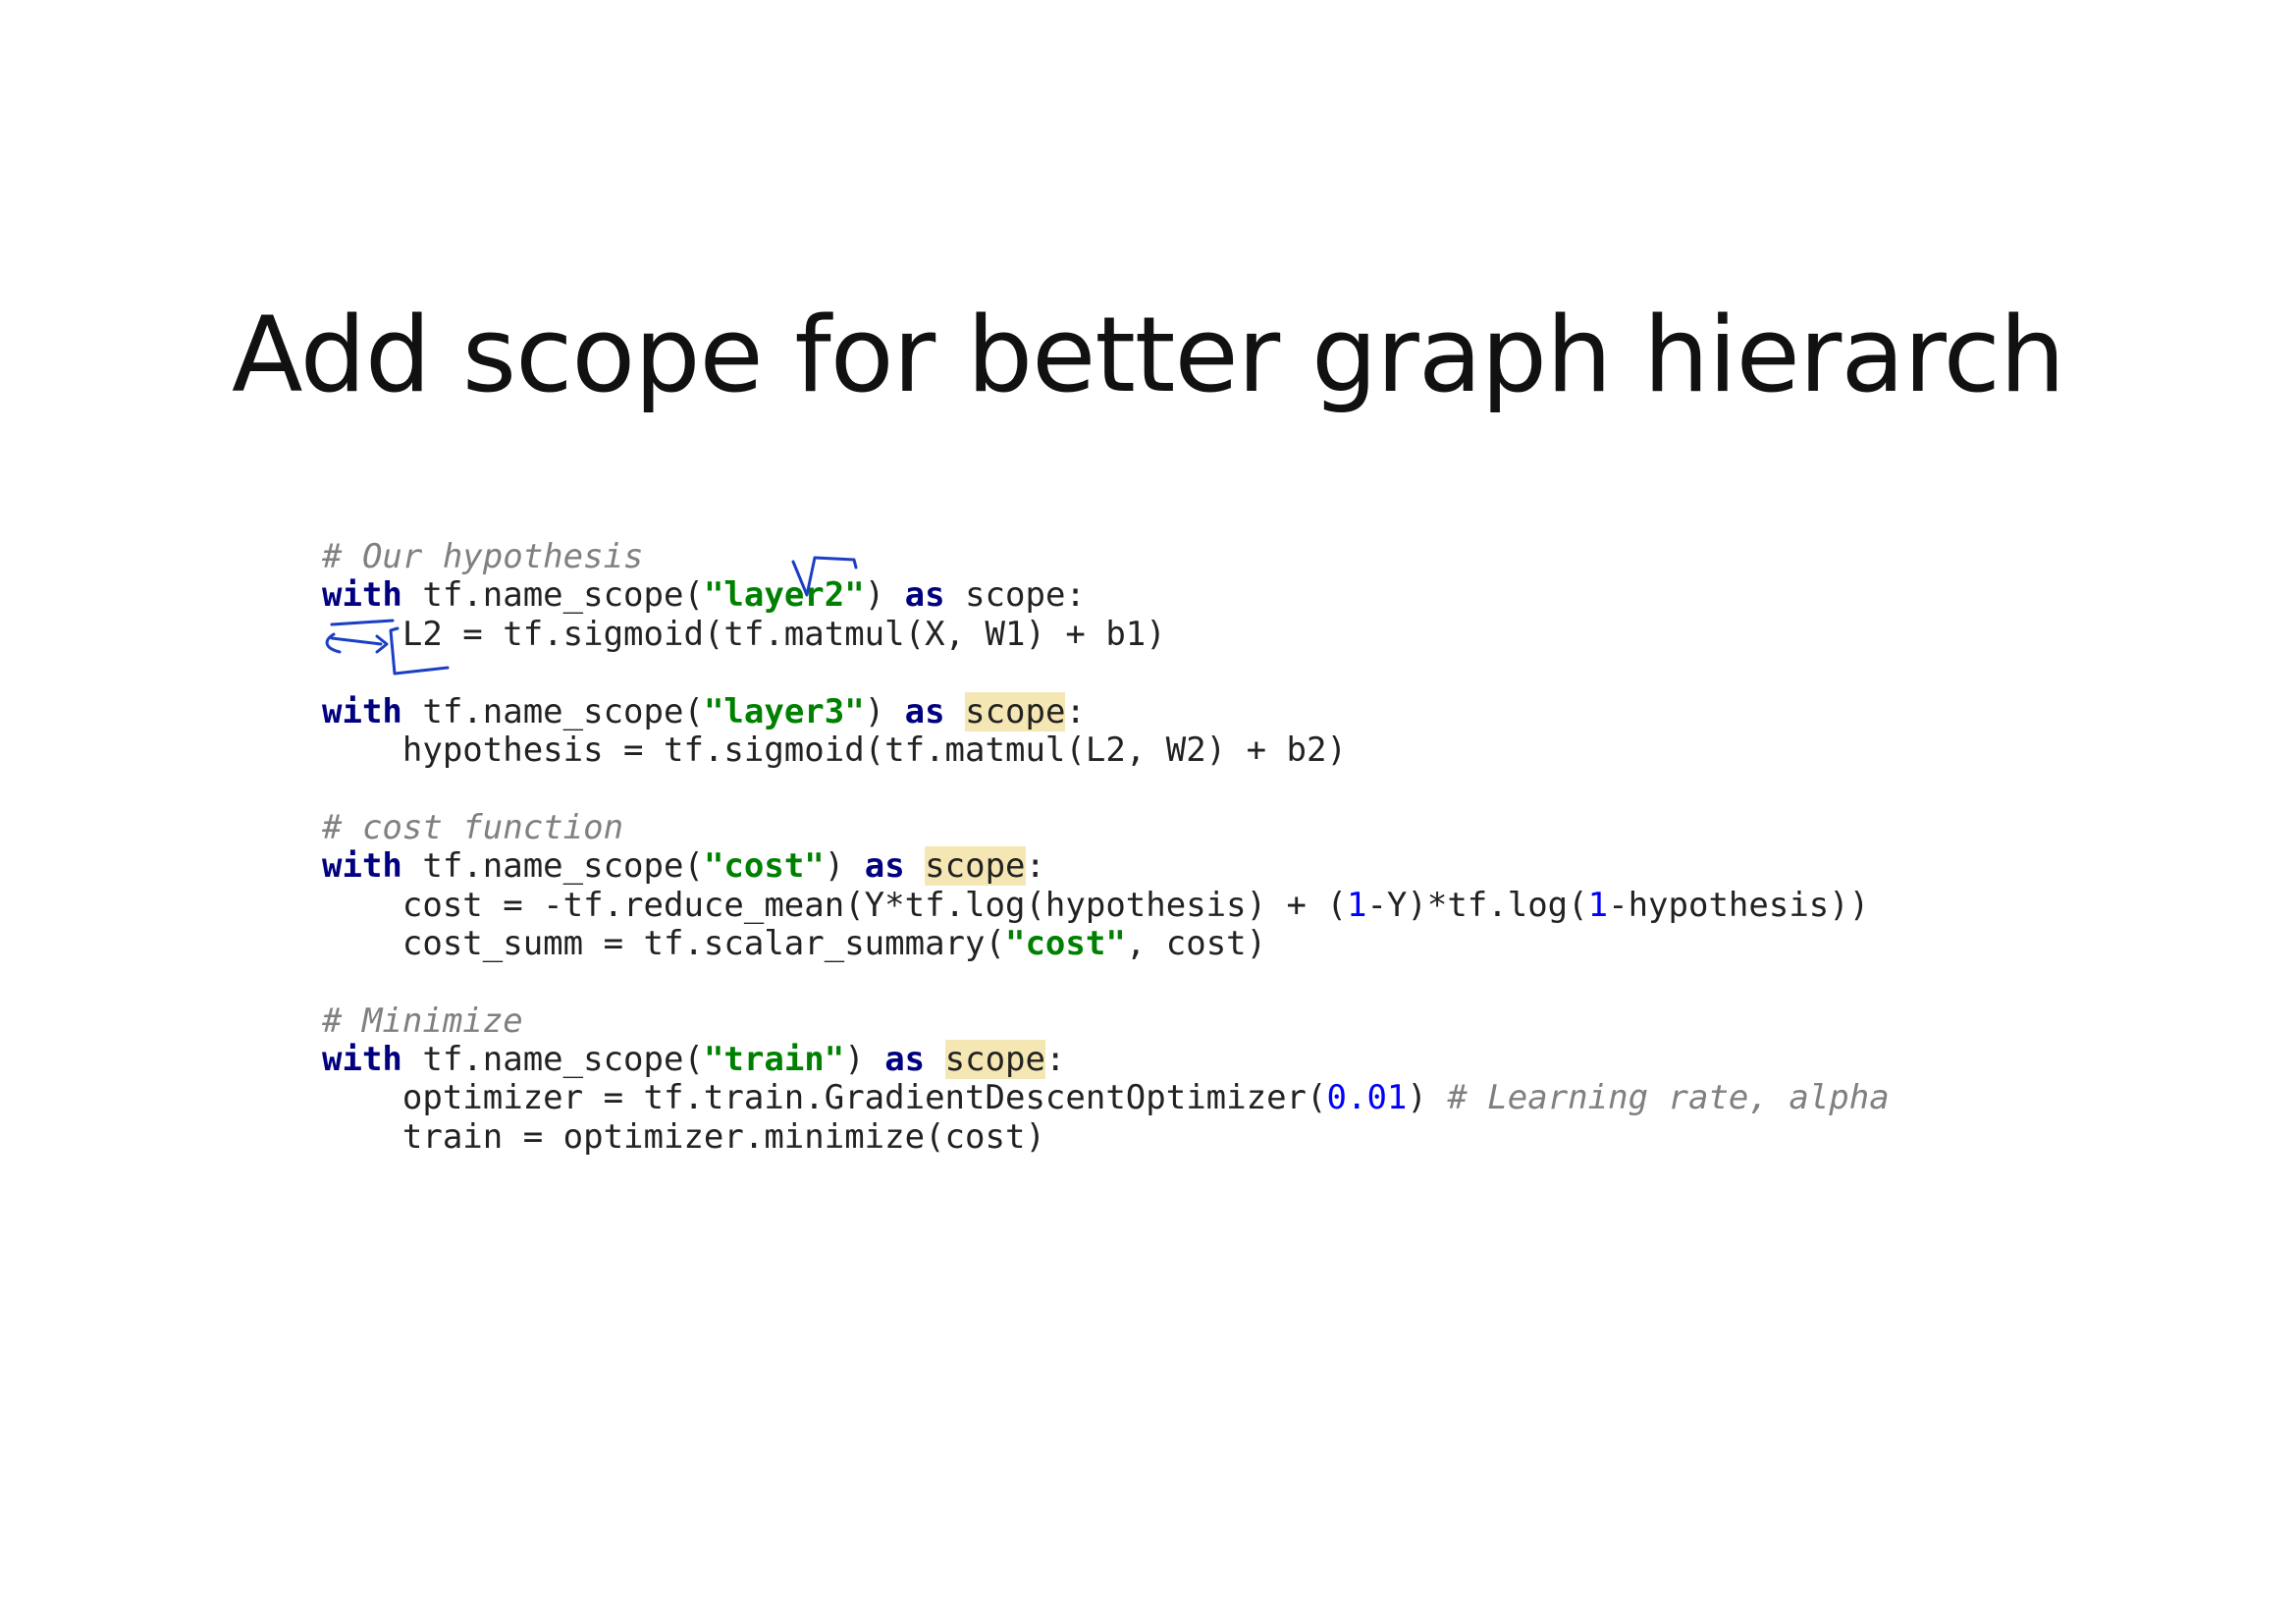 This screenshot has width=2296, height=1624. Describe the element at coordinates (744, 634) in the screenshot. I see `code-token: L2 = tf.sigmoid(tf.matmul(X, W1) + b1)` at that location.